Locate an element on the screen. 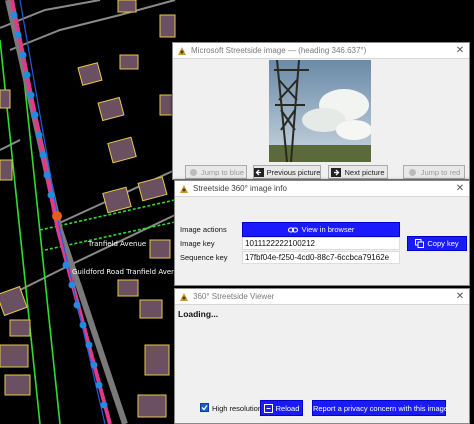 The image size is (474, 424). privacy-report-label: Report a privacy concern with this image is located at coordinates (380, 408).